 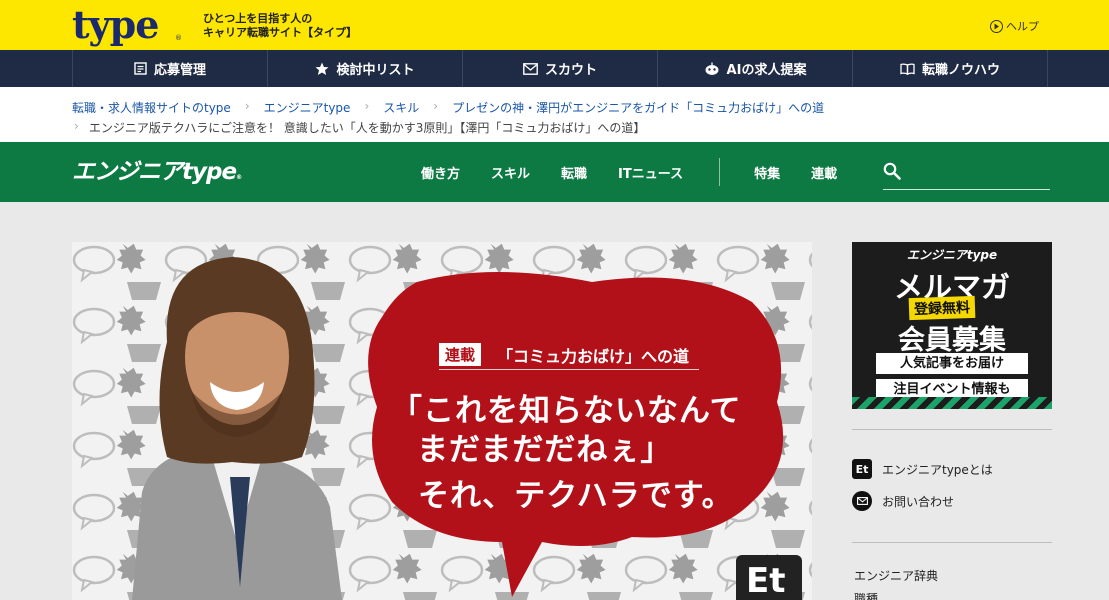 I want to click on tagline-line2: キャリア転職サイト【タイプ】, so click(x=280, y=32).